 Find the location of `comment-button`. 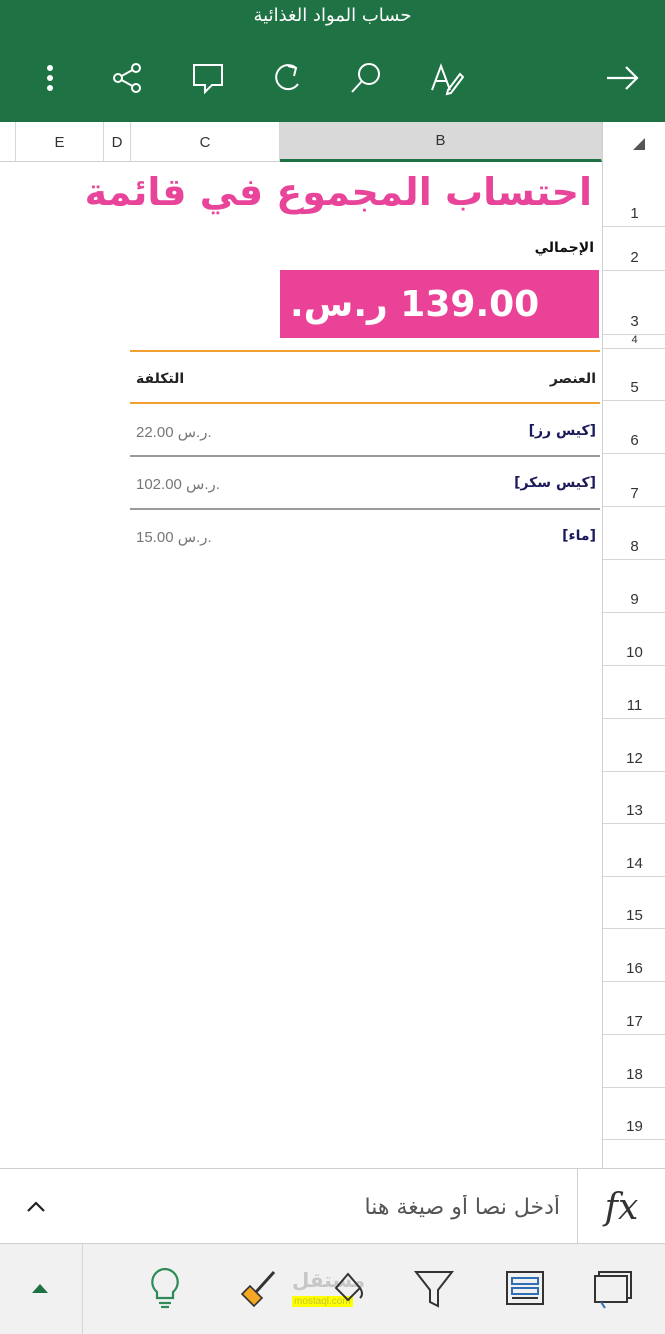

comment-button is located at coordinates (208, 78).